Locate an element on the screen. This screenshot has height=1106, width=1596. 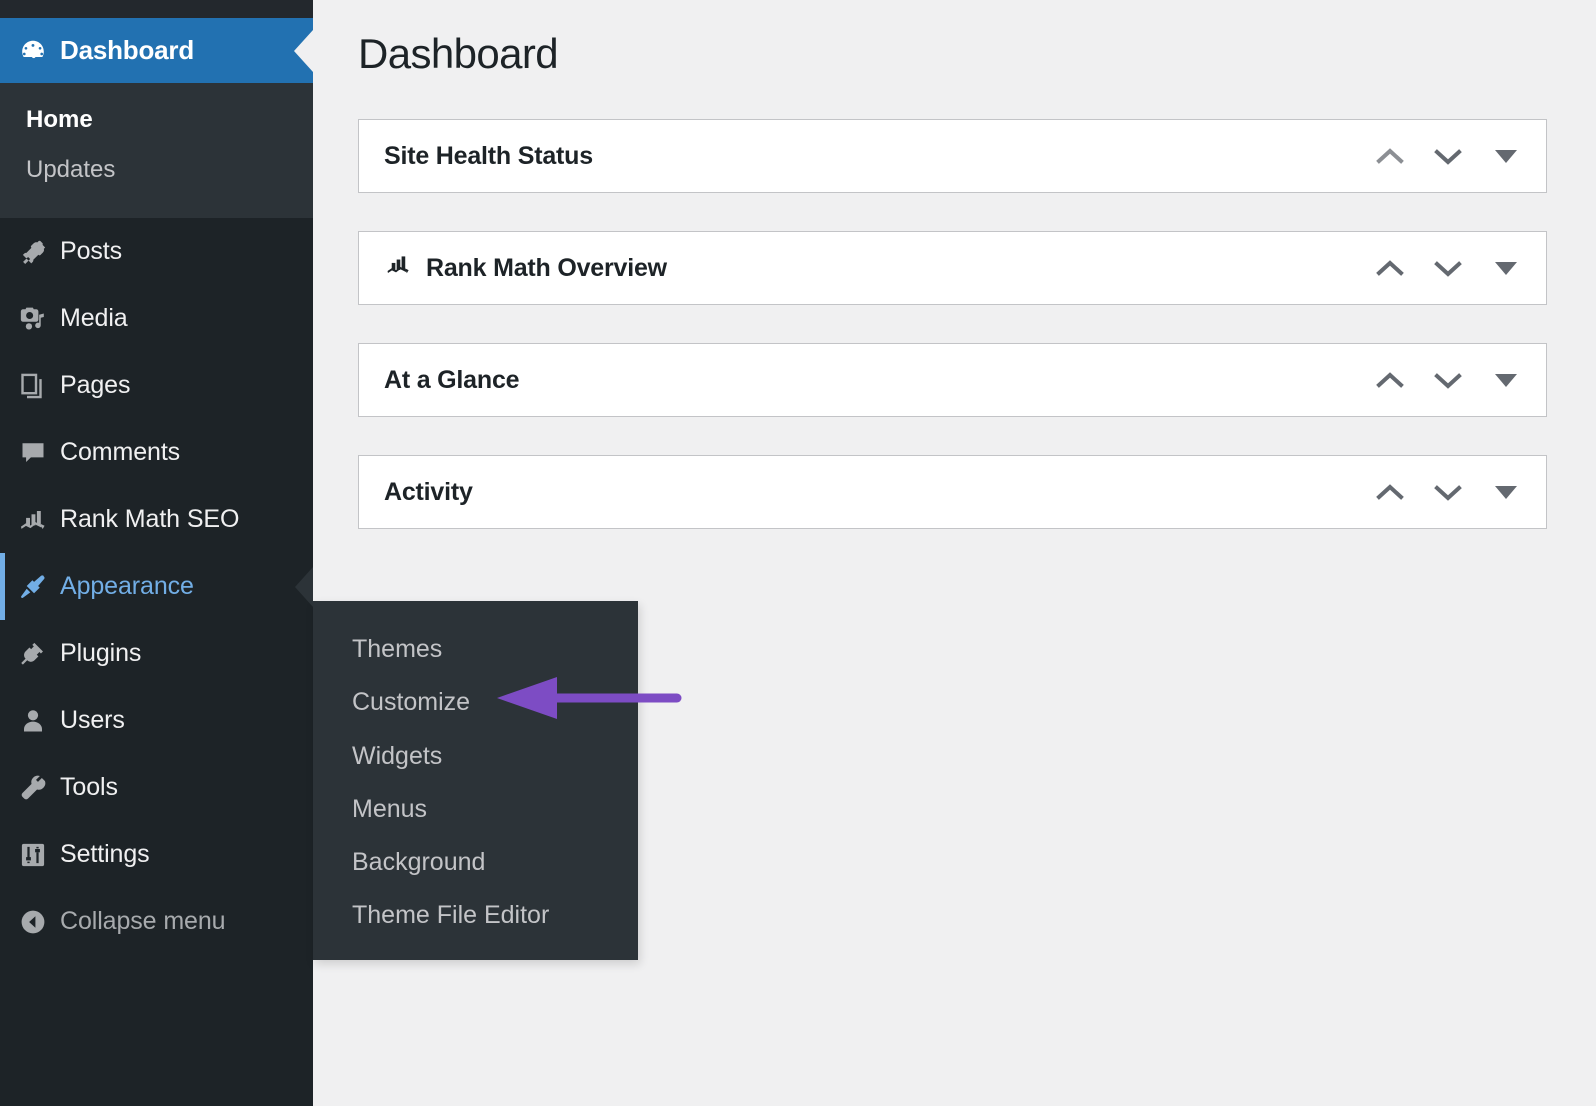
sidebar-item-label: Posts is located at coordinates (91, 251).